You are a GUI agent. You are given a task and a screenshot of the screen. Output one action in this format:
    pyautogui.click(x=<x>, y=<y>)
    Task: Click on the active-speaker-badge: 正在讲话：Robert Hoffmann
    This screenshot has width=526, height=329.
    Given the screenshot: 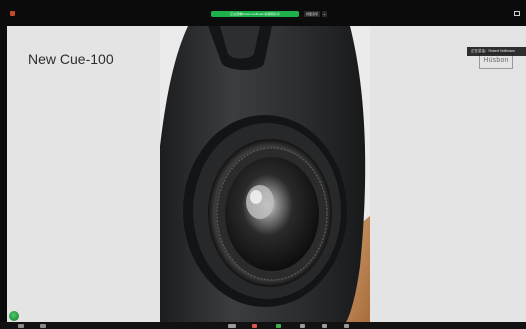 What is the action you would take?
    pyautogui.click(x=496, y=51)
    